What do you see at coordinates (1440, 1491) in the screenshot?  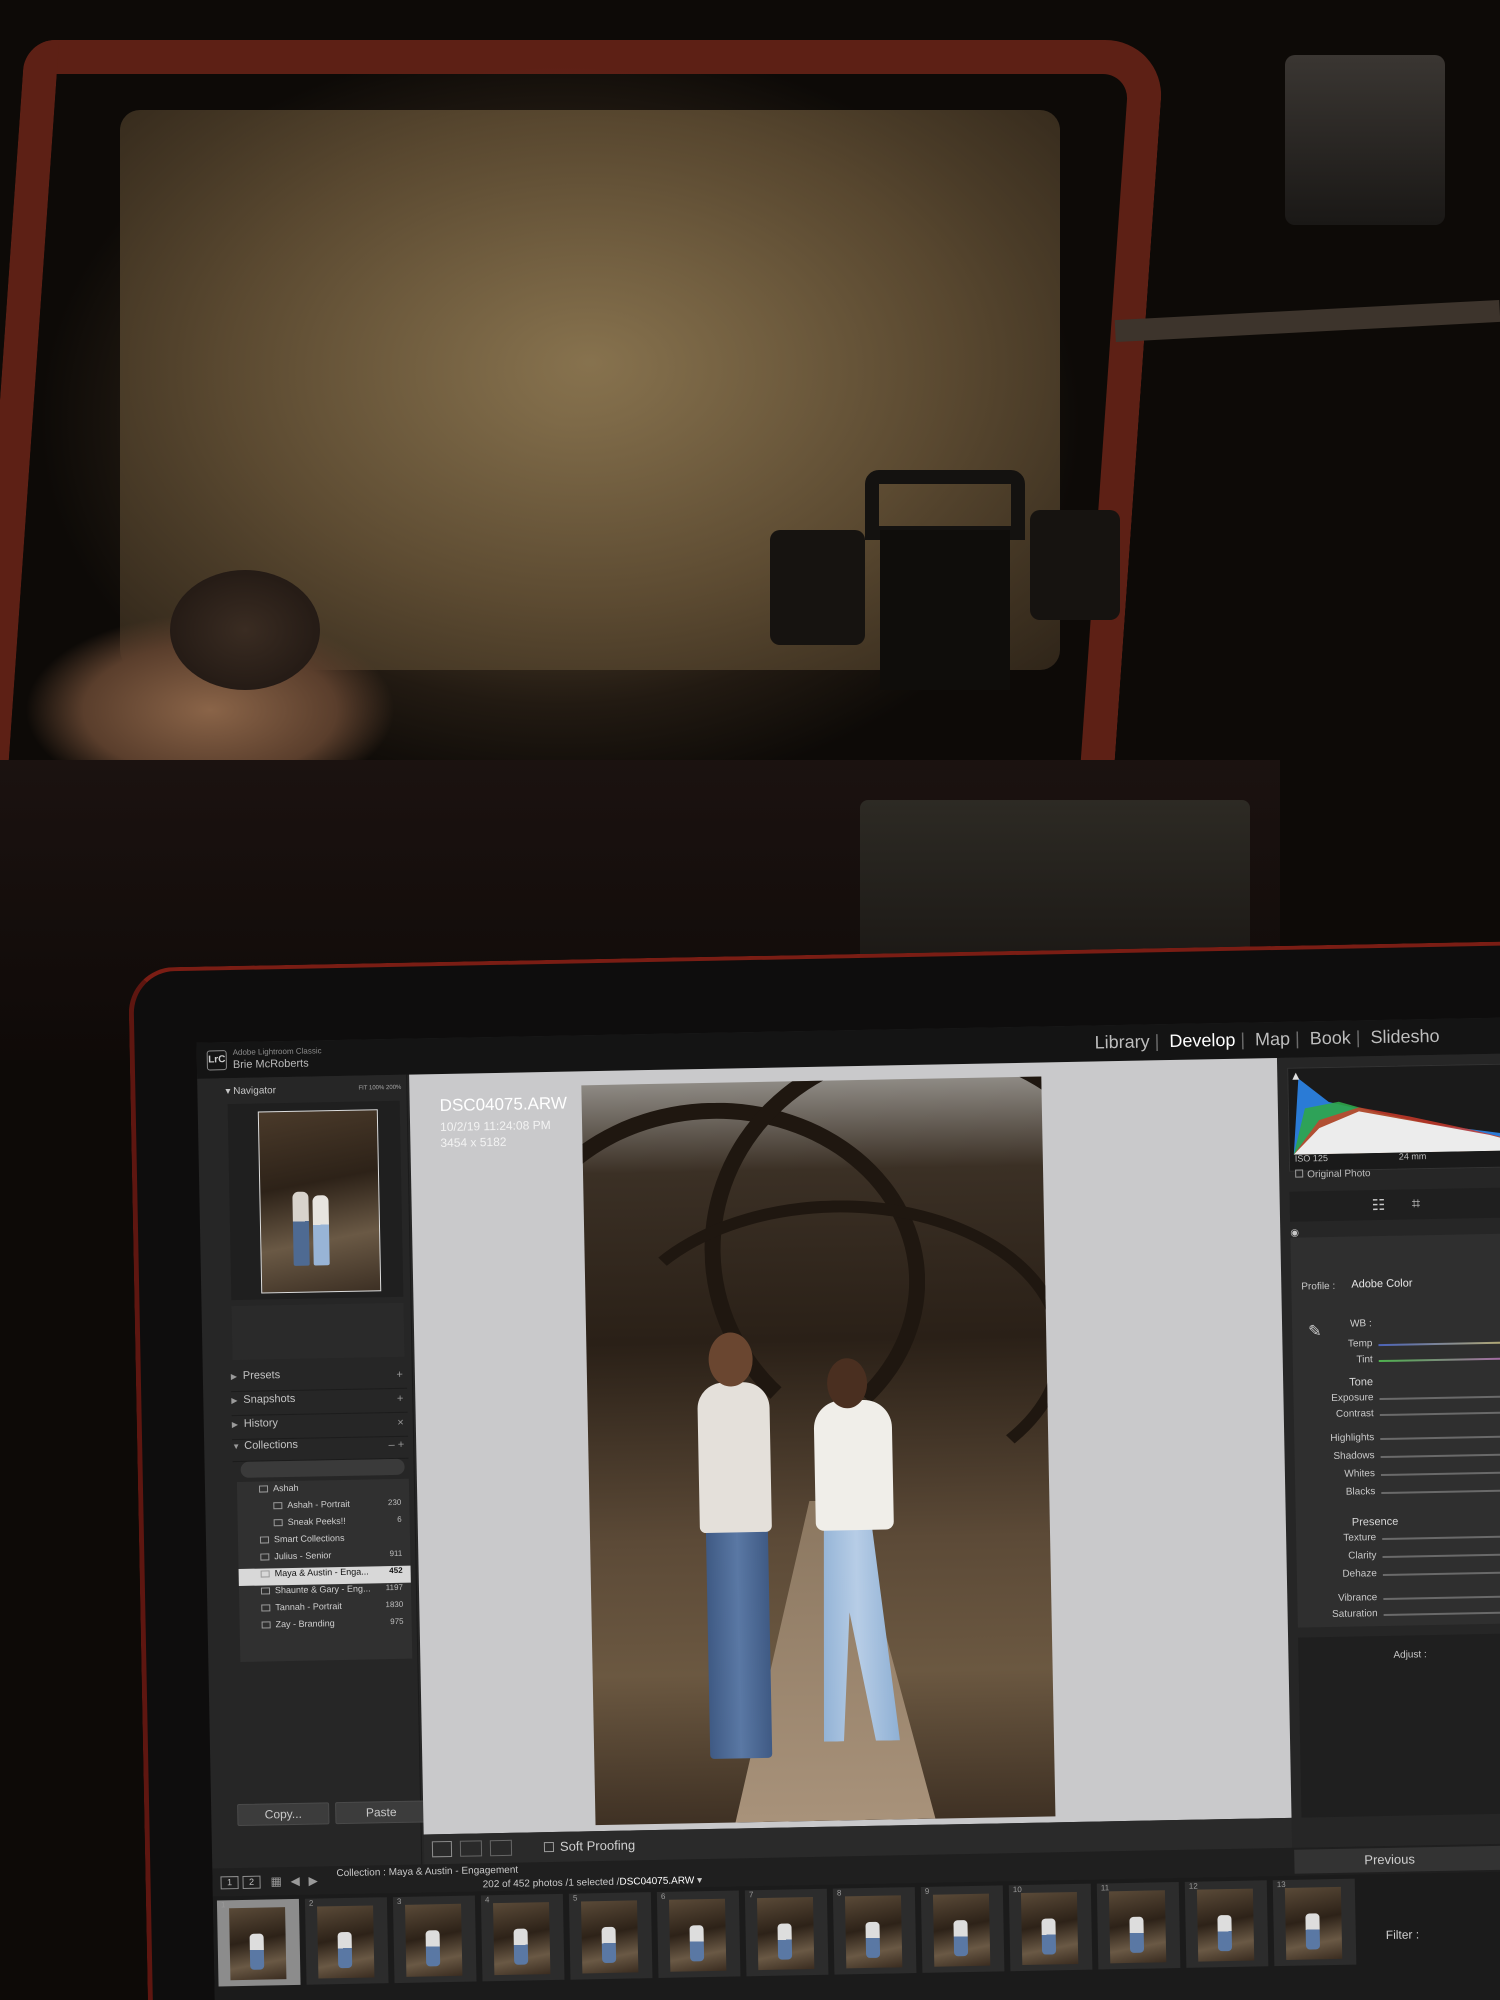 I see `blacks-slider` at bounding box center [1440, 1491].